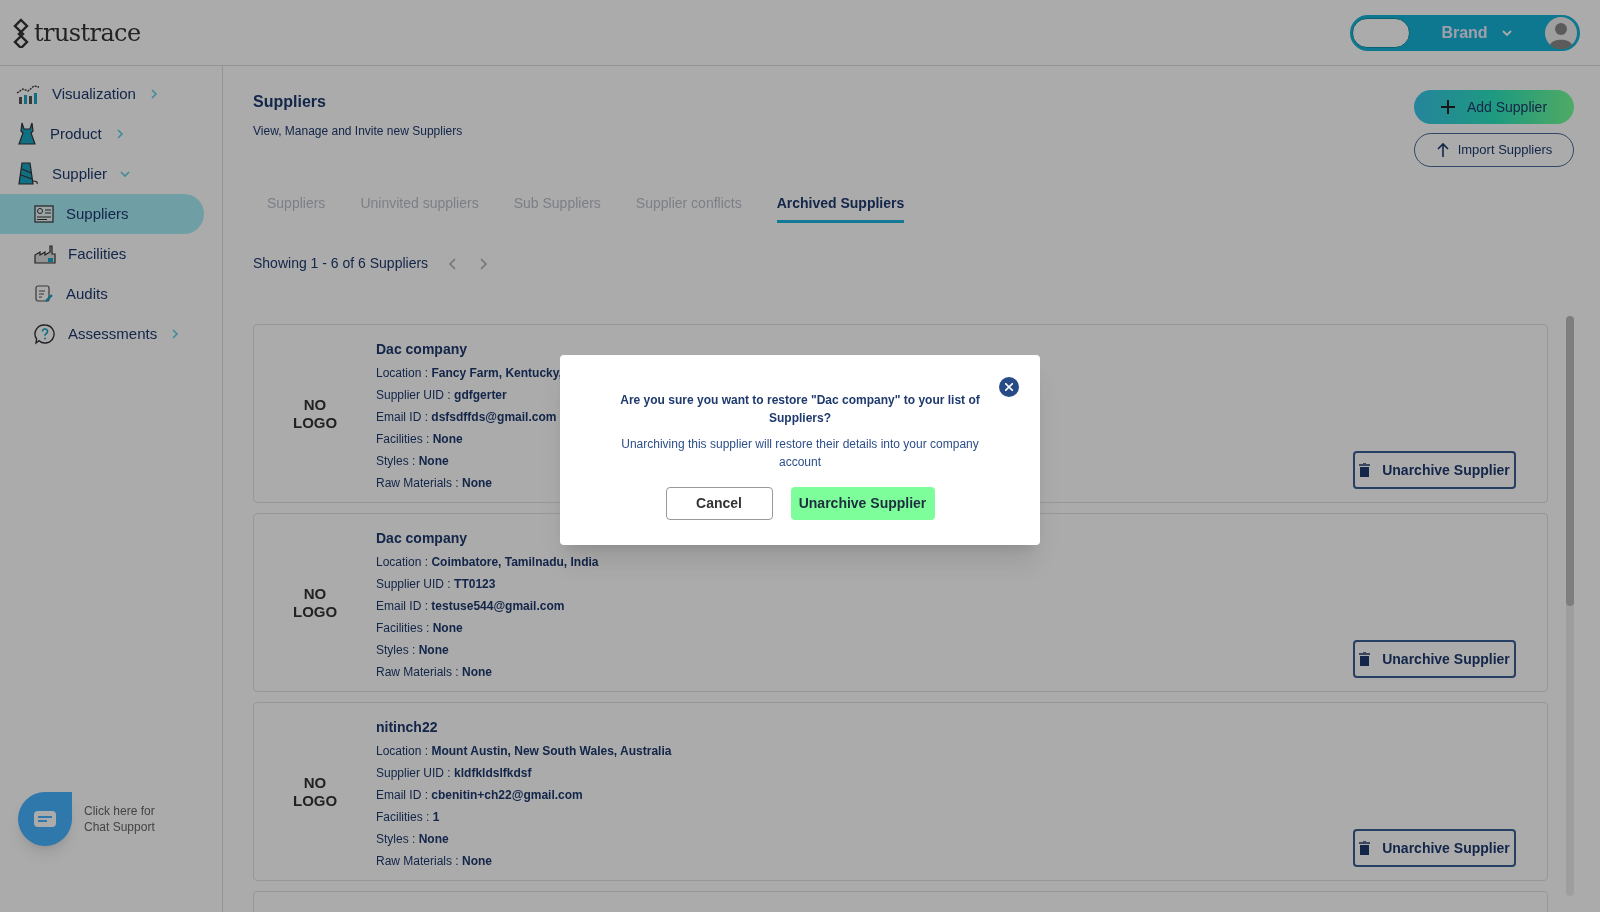 The width and height of the screenshot is (1600, 912). Describe the element at coordinates (483, 263) in the screenshot. I see `next-page-icon` at that location.